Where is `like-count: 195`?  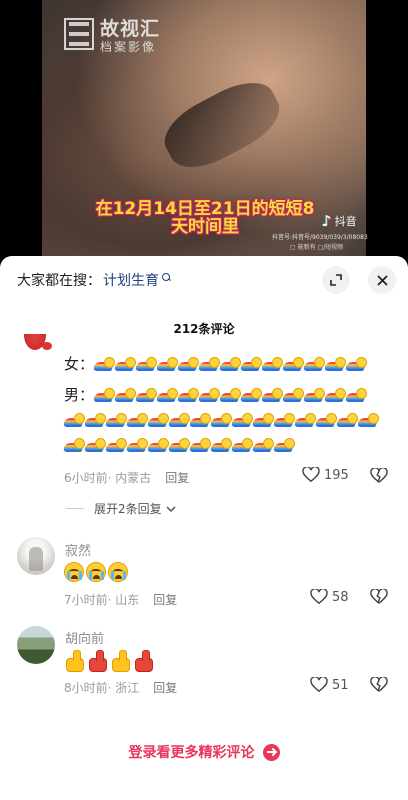
like-count: 195 is located at coordinates (336, 475).